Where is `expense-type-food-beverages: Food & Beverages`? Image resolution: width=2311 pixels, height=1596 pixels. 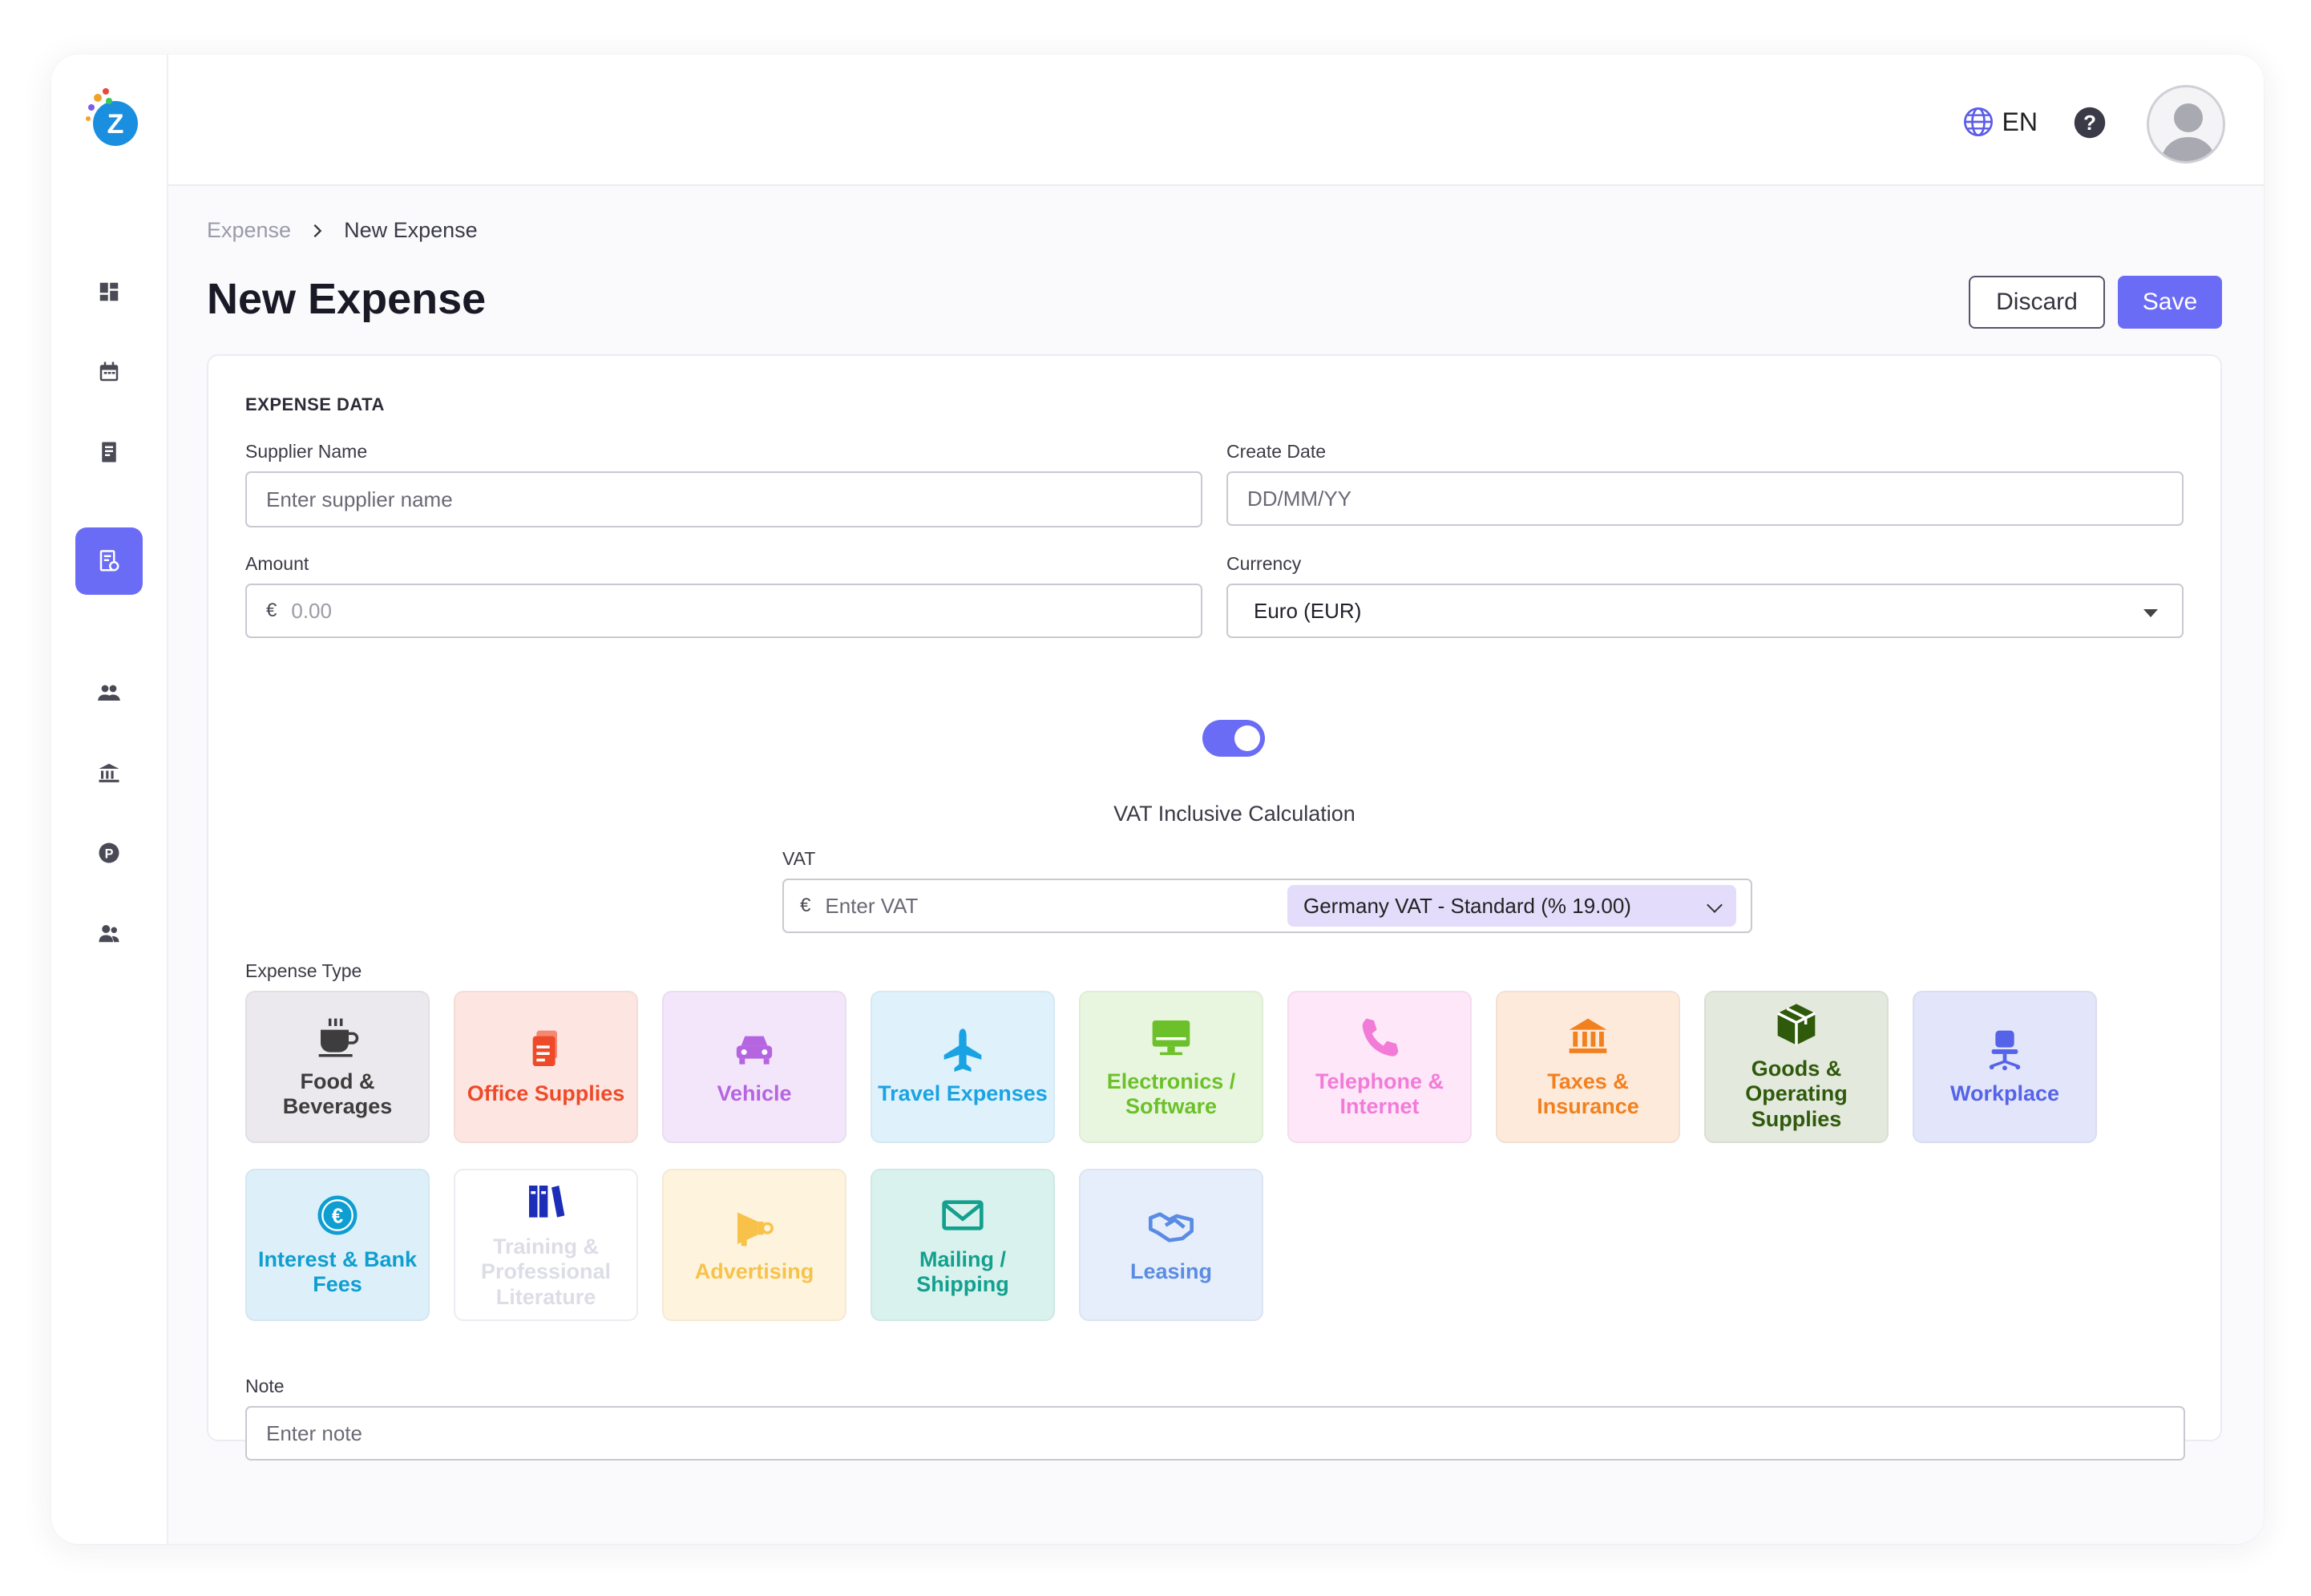
expense-type-food-beverages: Food & Beverages is located at coordinates (338, 1067).